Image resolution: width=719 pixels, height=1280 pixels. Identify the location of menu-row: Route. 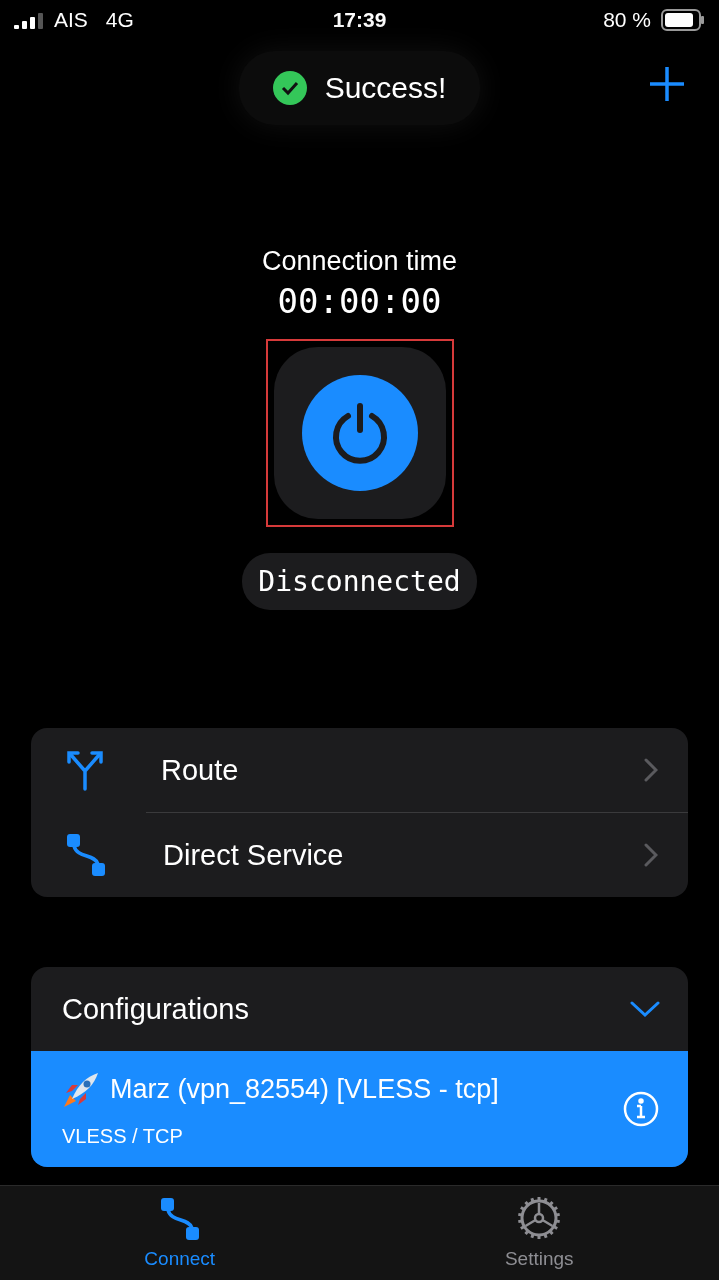
(359, 770).